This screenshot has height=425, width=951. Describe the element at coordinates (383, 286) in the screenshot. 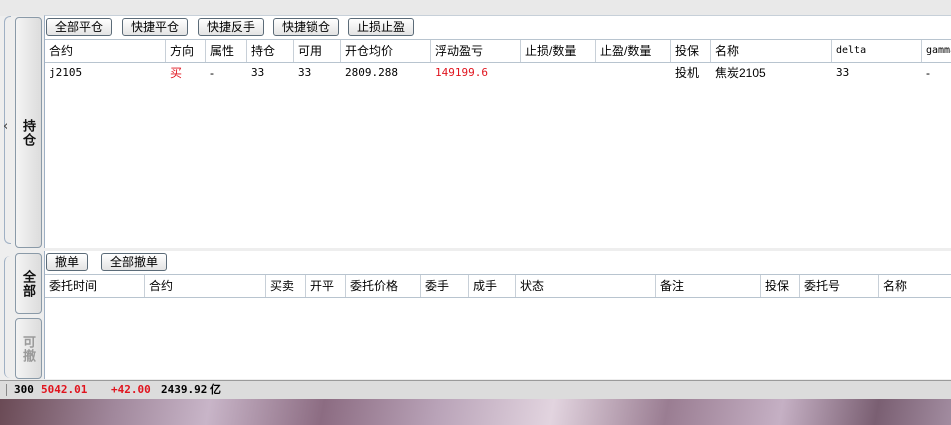

I see `col-order-price: 委托价格` at that location.